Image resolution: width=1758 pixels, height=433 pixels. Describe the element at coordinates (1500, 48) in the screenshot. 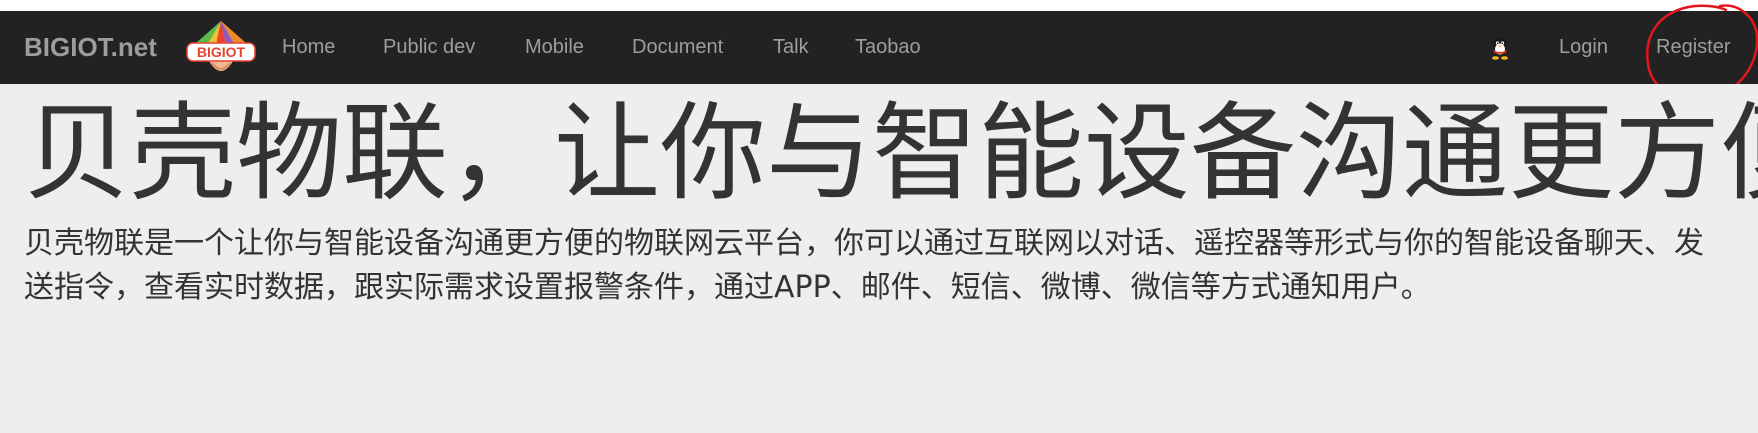

I see `qq-penguin-icon` at that location.